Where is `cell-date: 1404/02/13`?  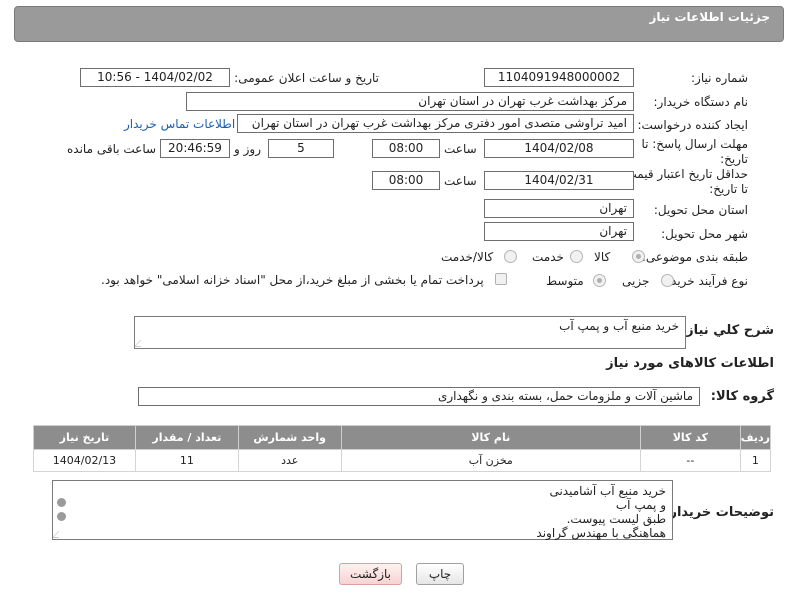 cell-date: 1404/02/13 is located at coordinates (84, 460).